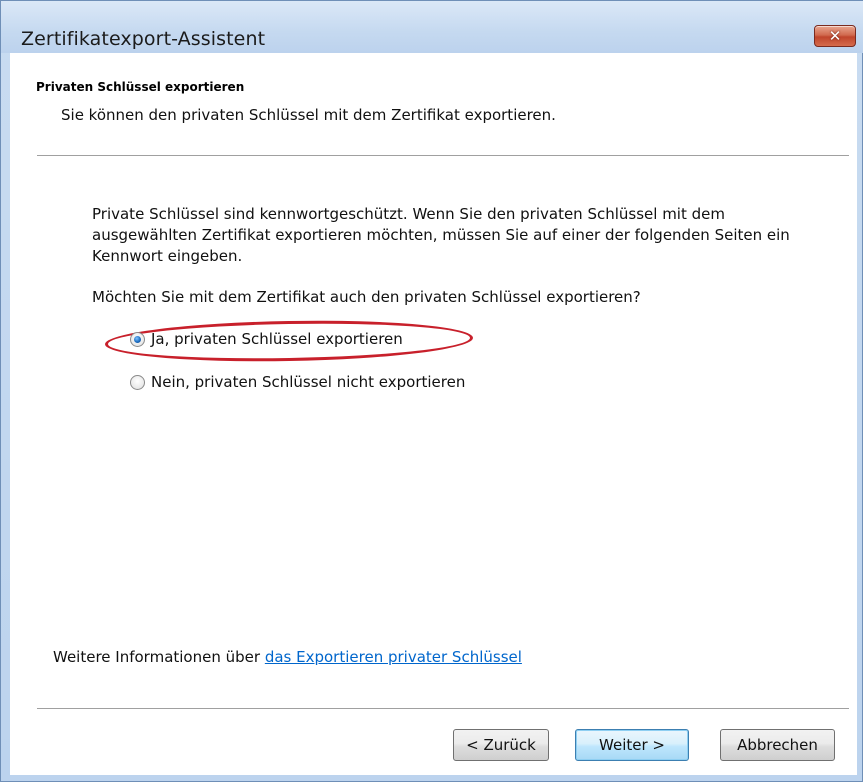 This screenshot has width=863, height=782. Describe the element at coordinates (143, 39) in the screenshot. I see `window-title: Zertifikatexport-Assistent` at that location.